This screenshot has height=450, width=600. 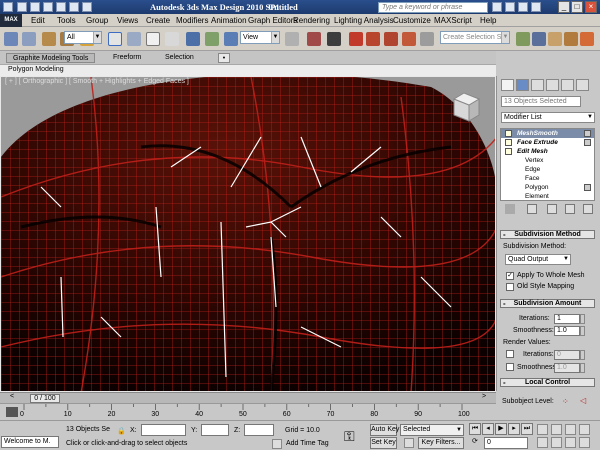 I want to click on menu-animation: Animation, so click(x=229, y=20).